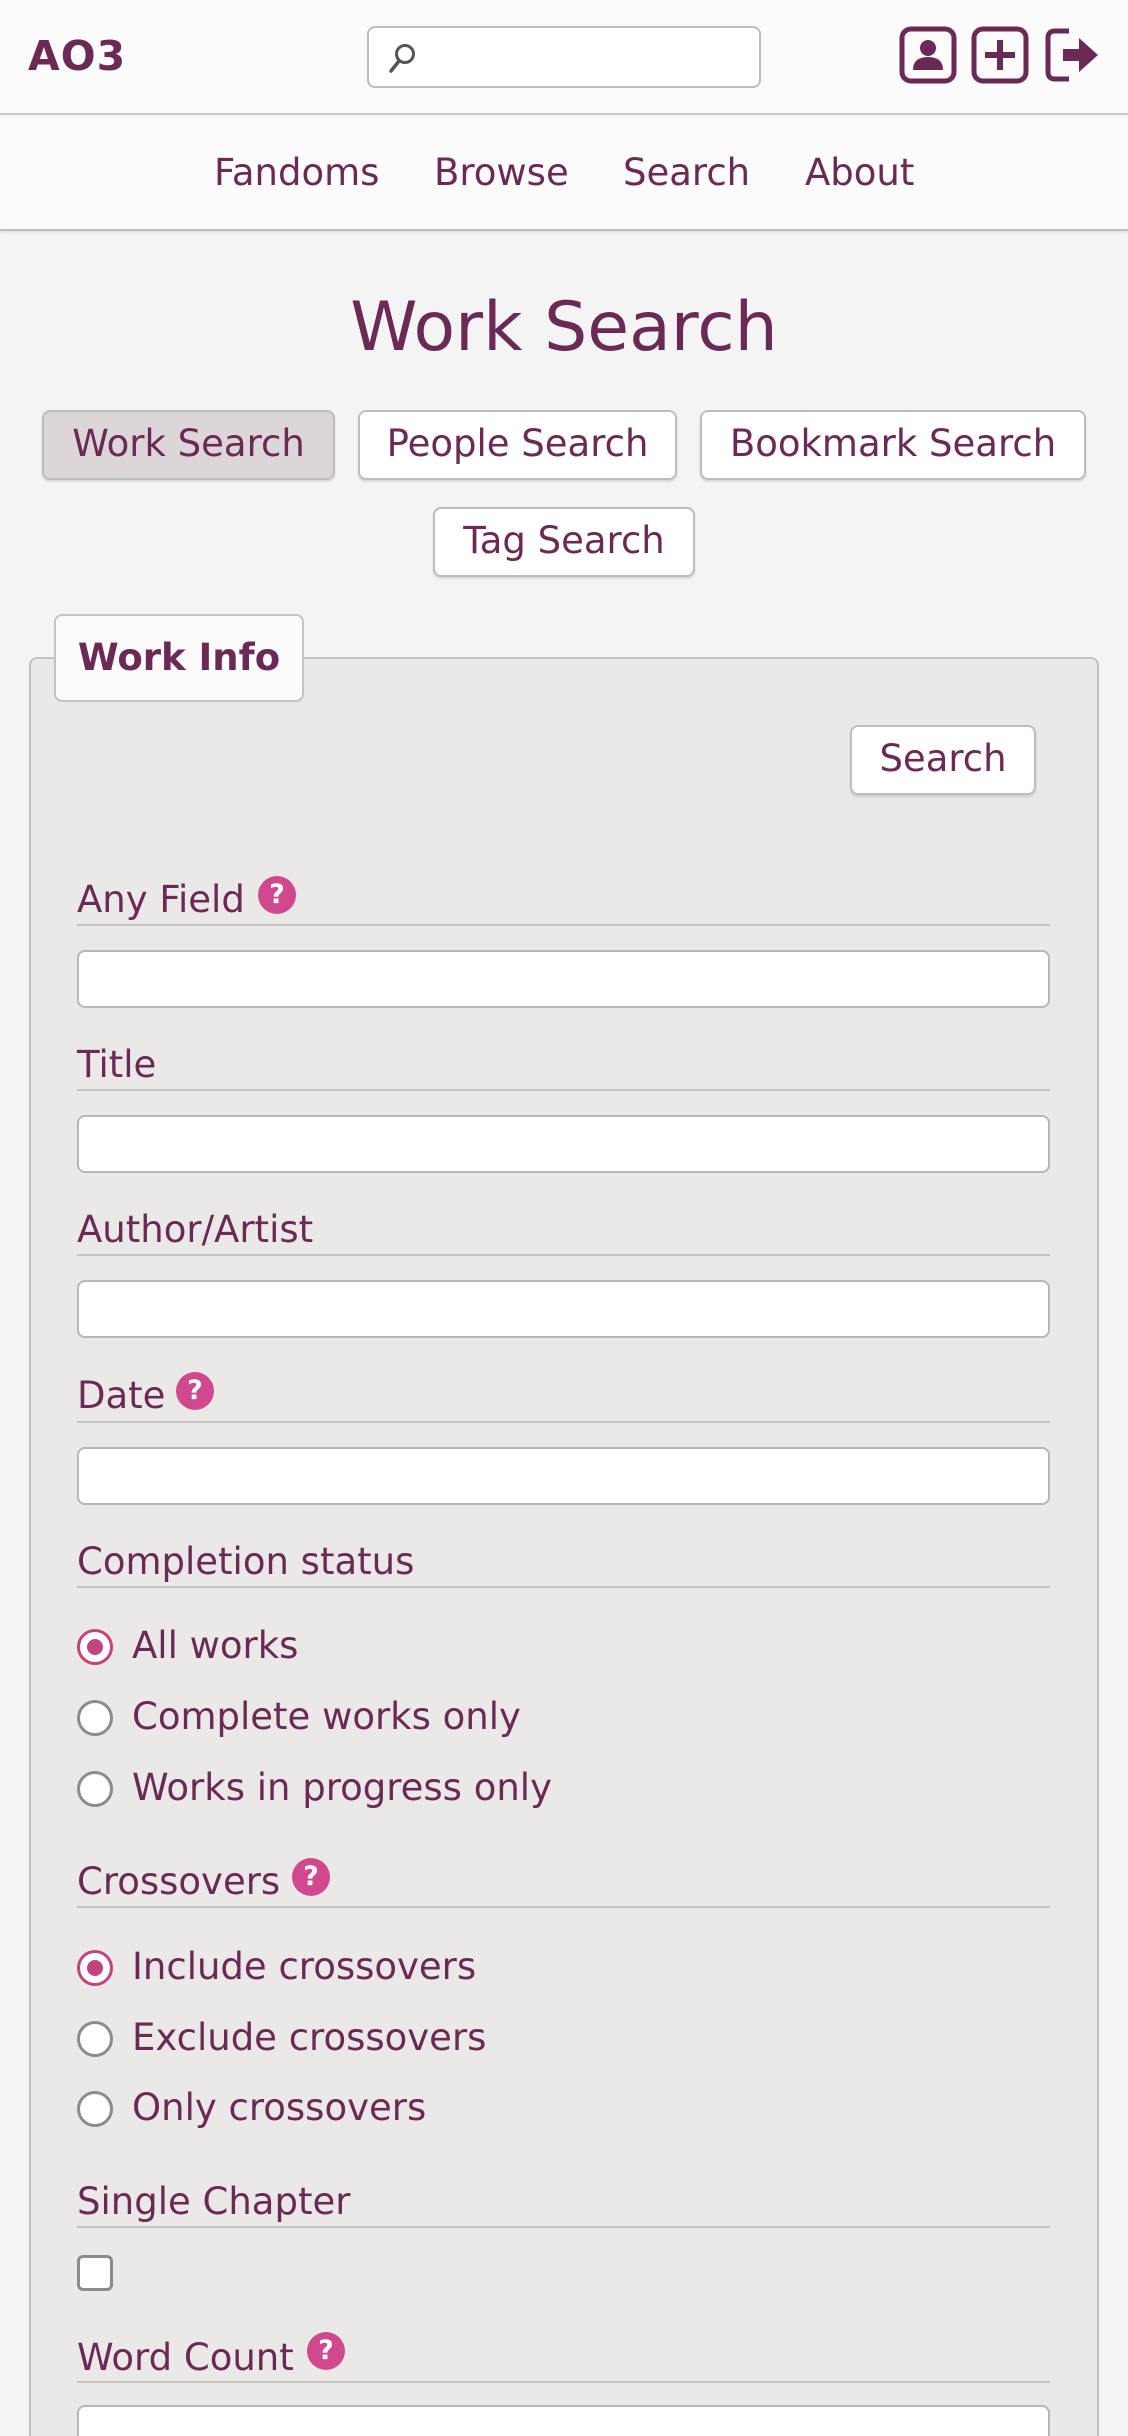 This screenshot has height=2436, width=1128. What do you see at coordinates (342, 1787) in the screenshot?
I see `option-label: Works in progress only` at bounding box center [342, 1787].